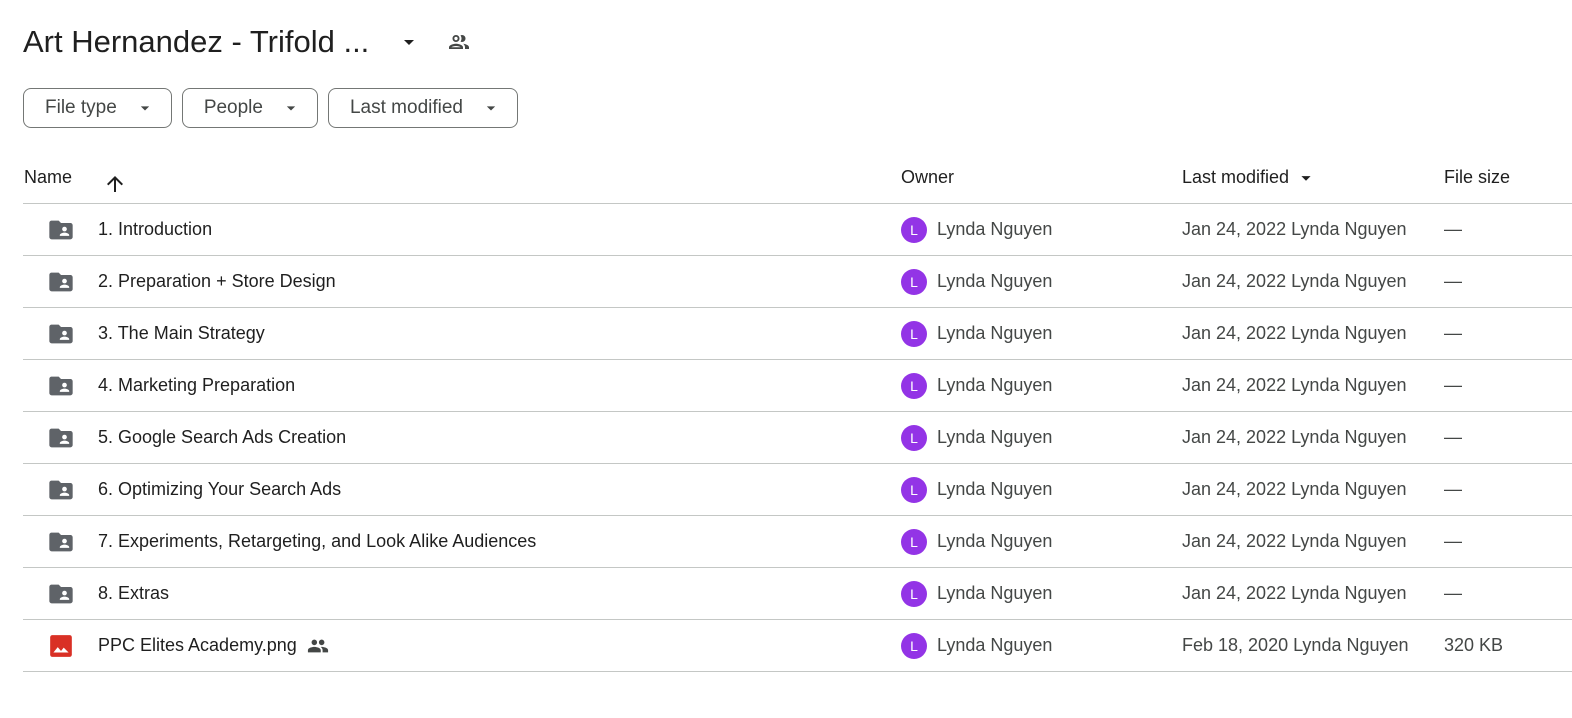 This screenshot has width=1572, height=718. I want to click on file-name: 3. The Main Strategy, so click(181, 333).